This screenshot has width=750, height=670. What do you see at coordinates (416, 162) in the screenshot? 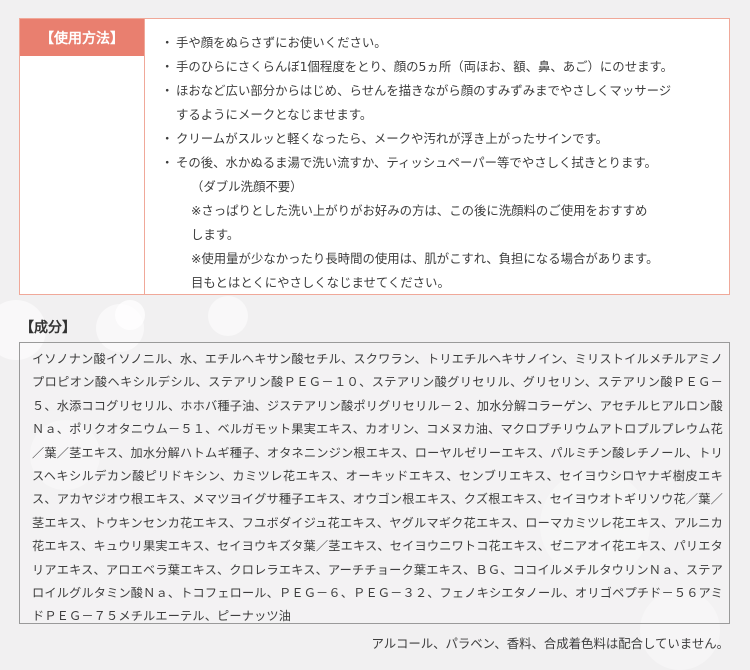
I see `usage-item-text: その後、水かぬるま湯で洗い流すか、ティッシュペーパー等でやさしく拭きとります。` at bounding box center [416, 162].